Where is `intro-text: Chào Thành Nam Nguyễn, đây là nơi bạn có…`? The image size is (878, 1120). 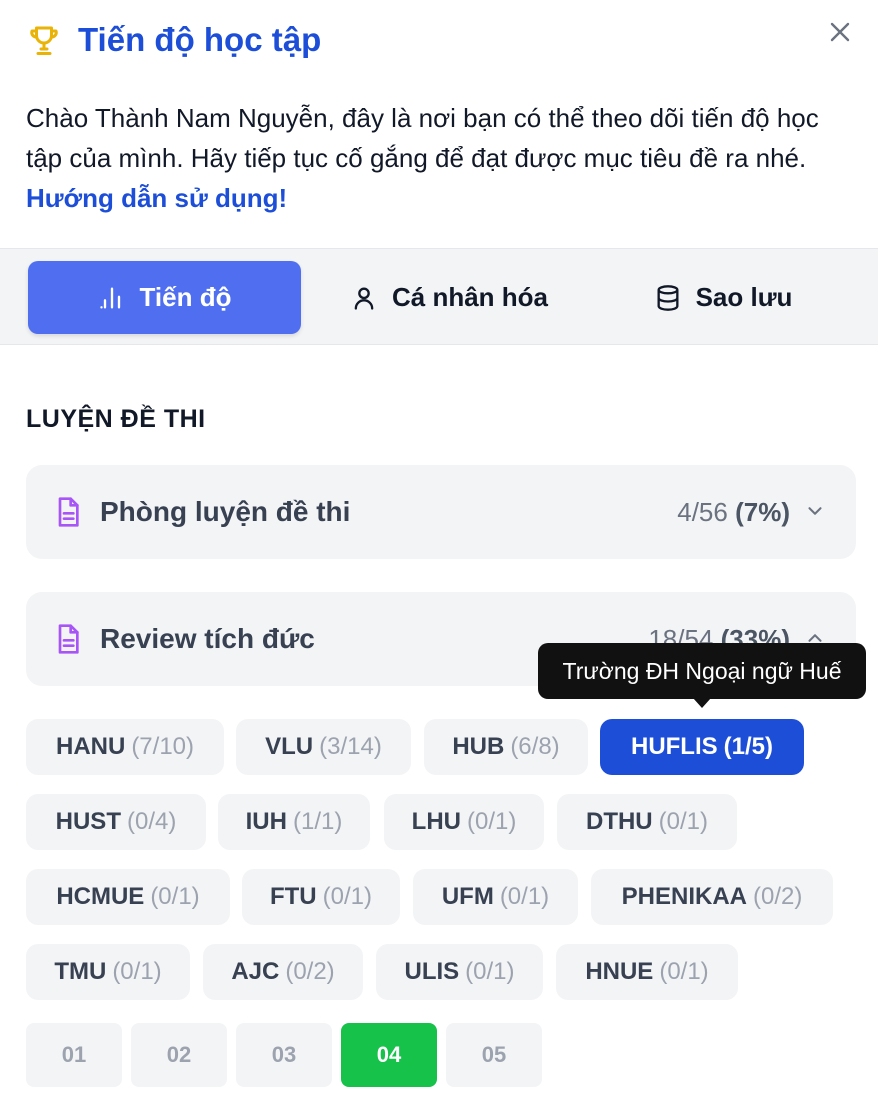
intro-text: Chào Thành Nam Nguyễn, đây là nơi bạn có… is located at coordinates (441, 158).